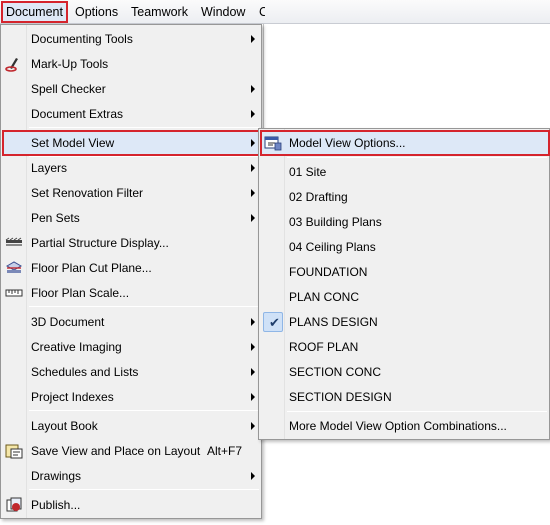  What do you see at coordinates (405, 372) in the screenshot?
I see `submenu-item-section-conc: SECTION CONC` at bounding box center [405, 372].